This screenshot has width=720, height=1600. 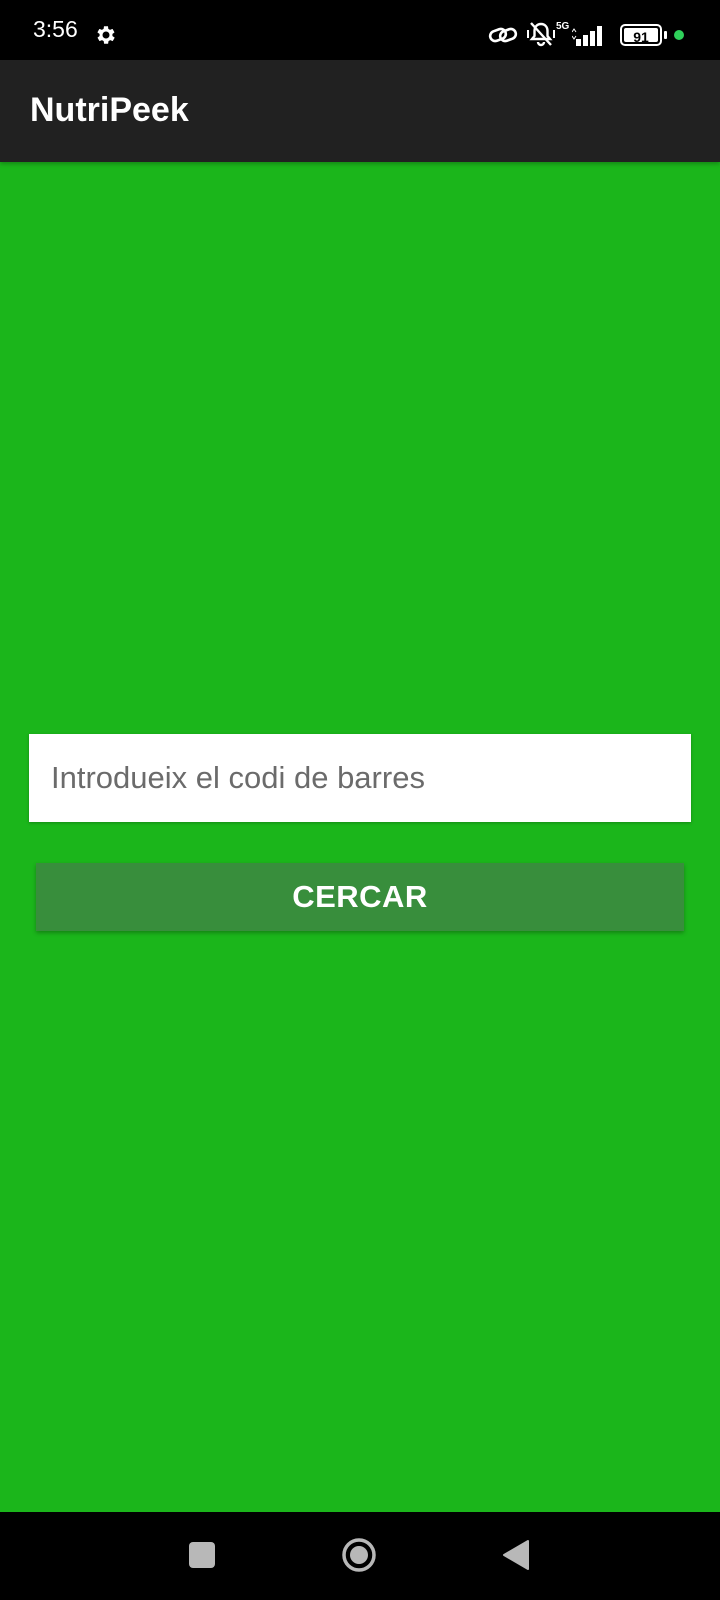 What do you see at coordinates (55, 29) in the screenshot?
I see `status-time: 3:56` at bounding box center [55, 29].